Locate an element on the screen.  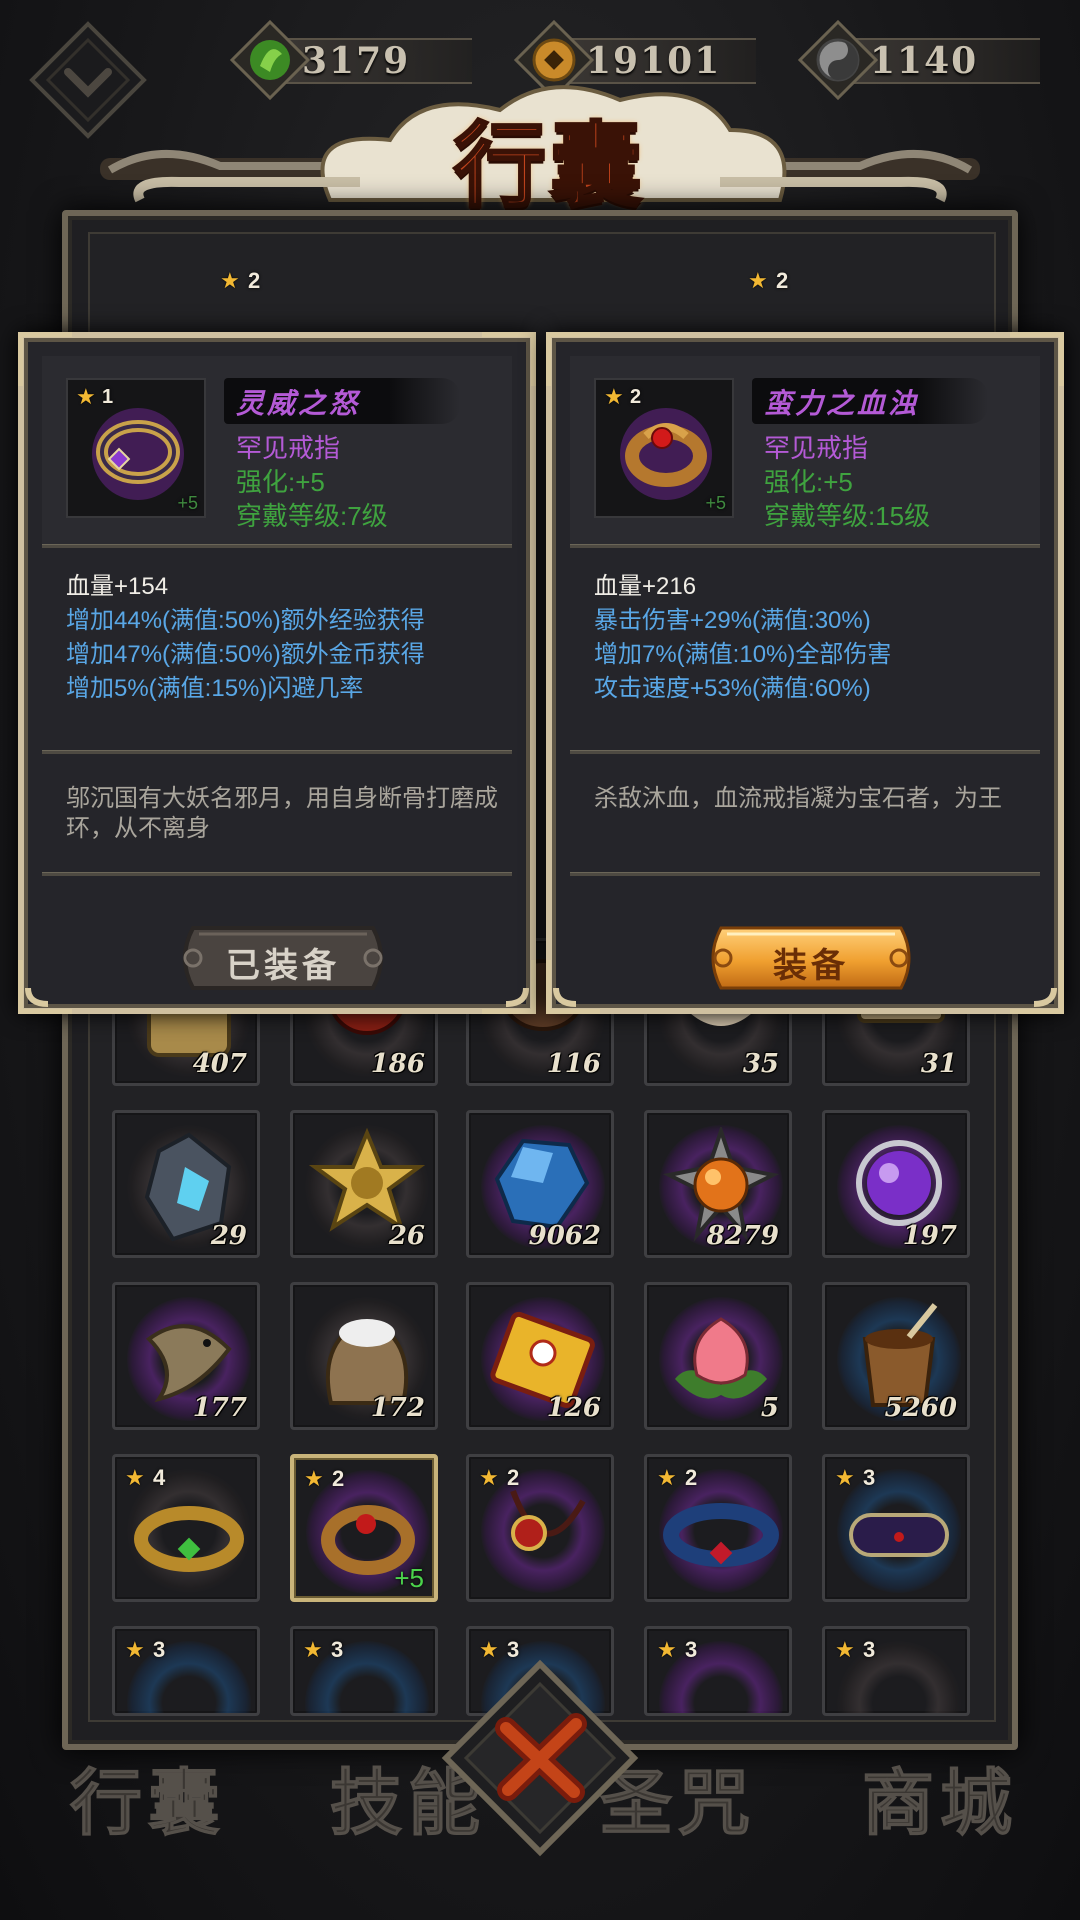
inventory-slot: 5260 is located at coordinates (896, 1356).